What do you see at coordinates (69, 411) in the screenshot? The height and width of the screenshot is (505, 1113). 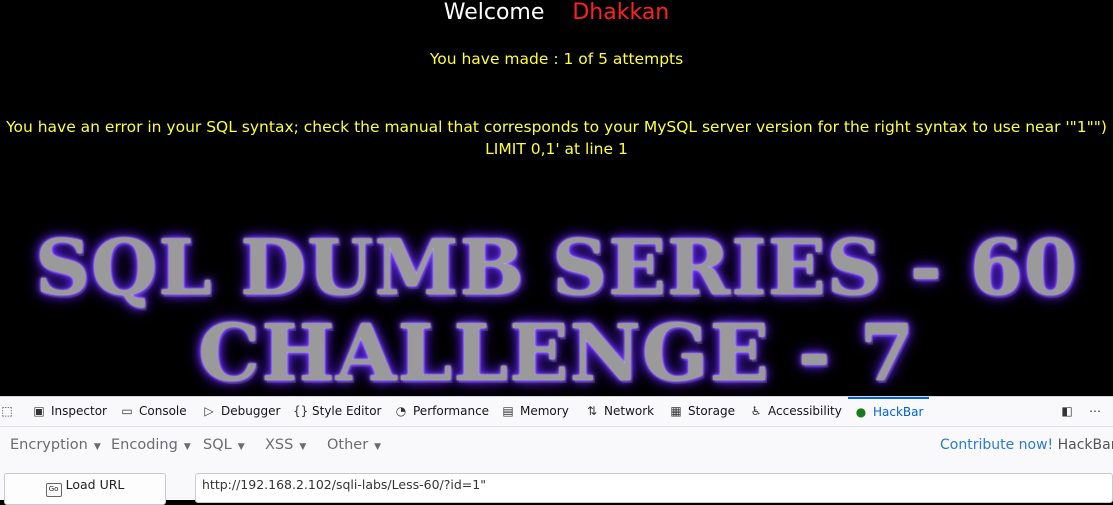 I see `tab-inspector: ▣ Inspector` at bounding box center [69, 411].